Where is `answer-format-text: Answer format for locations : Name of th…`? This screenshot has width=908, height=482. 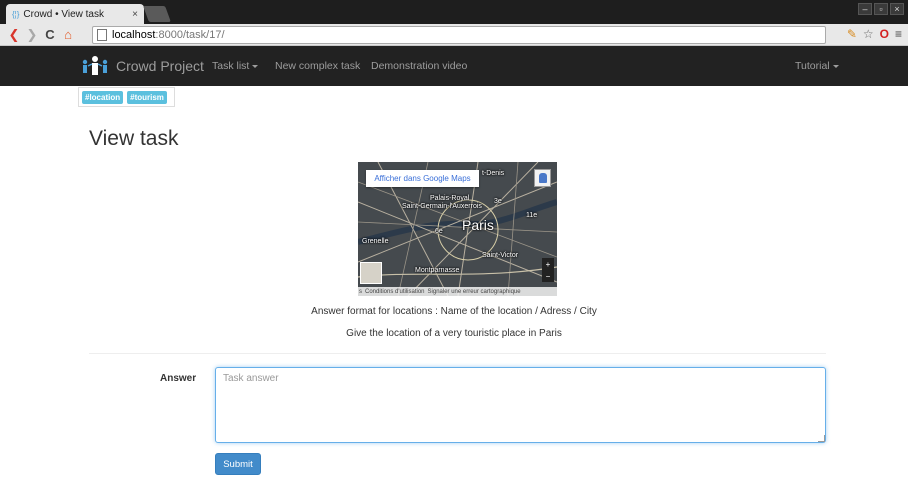
answer-format-text: Answer format for locations : Name of th… is located at coordinates (454, 311).